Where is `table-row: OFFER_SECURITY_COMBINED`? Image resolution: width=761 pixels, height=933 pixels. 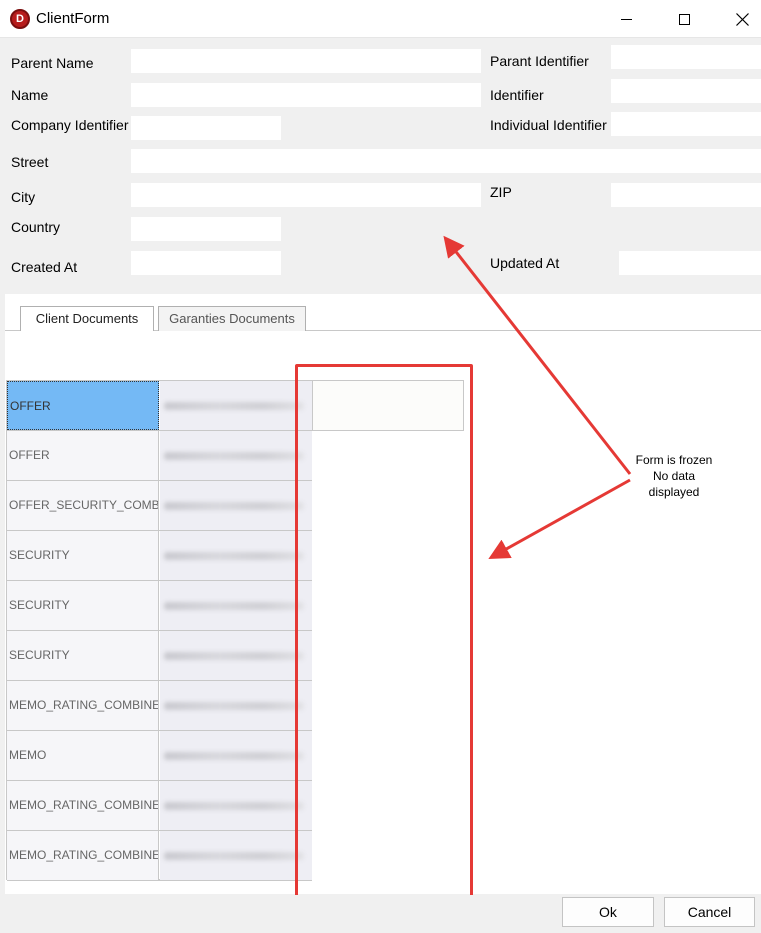 table-row: OFFER_SECURITY_COMBINED is located at coordinates (159, 506).